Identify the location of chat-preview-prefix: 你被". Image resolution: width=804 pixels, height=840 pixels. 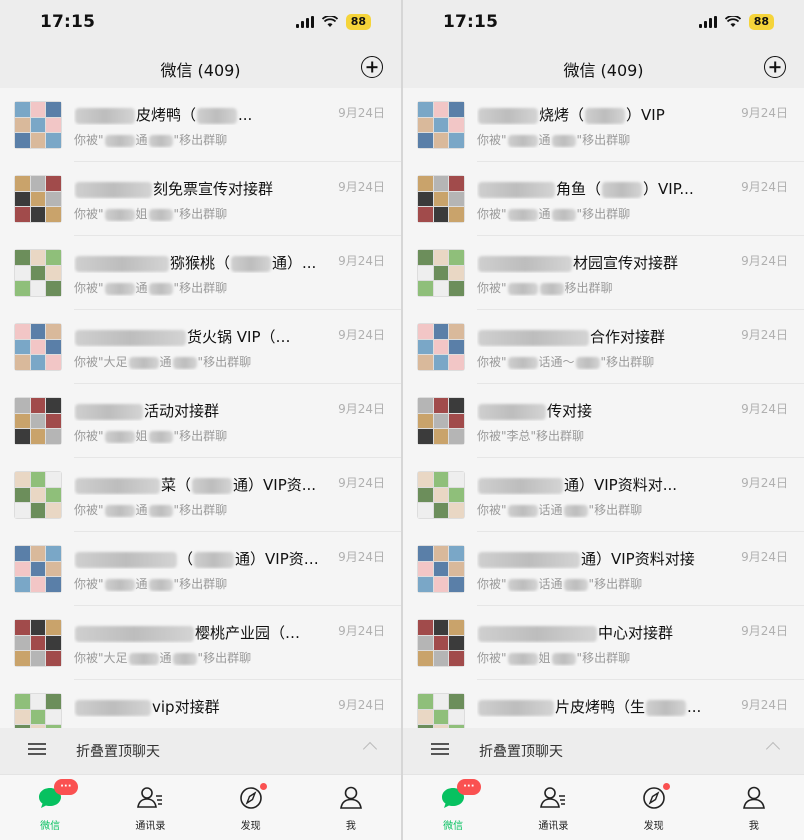
(492, 140).